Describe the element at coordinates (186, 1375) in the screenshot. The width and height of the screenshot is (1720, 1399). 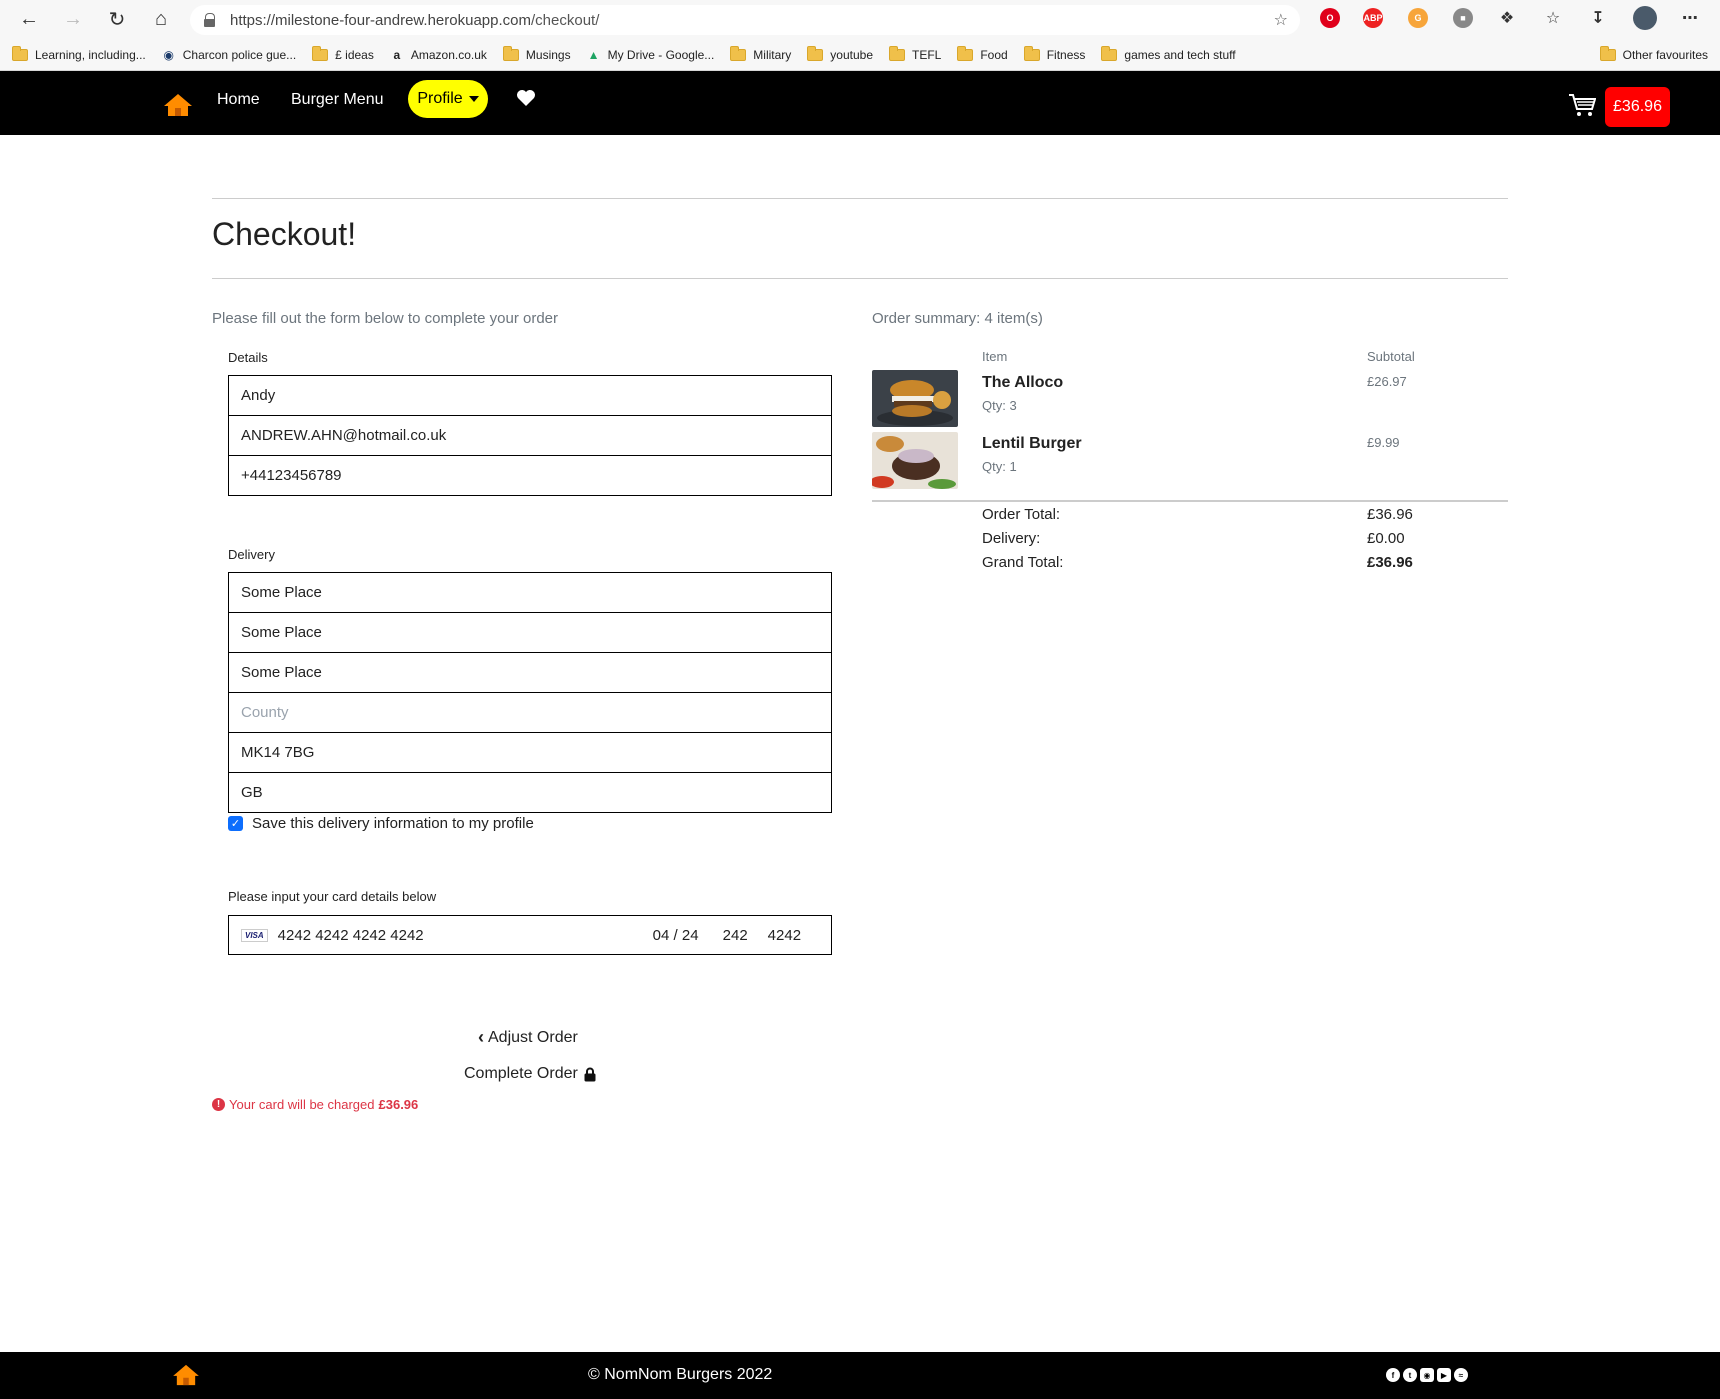
I see `footer-home-icon` at that location.